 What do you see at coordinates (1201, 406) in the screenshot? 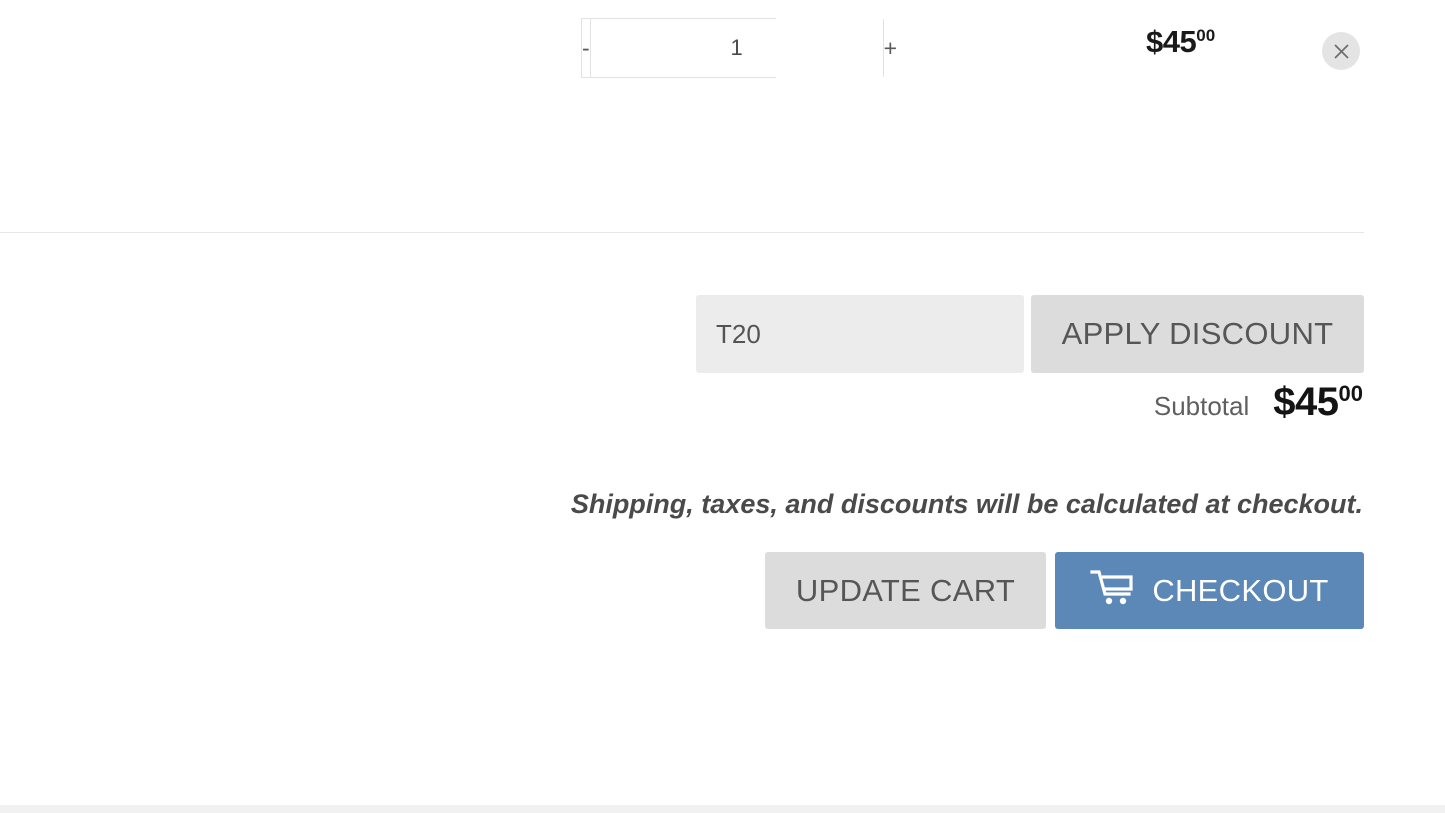
I see `subtotal-label: Subtotal` at bounding box center [1201, 406].